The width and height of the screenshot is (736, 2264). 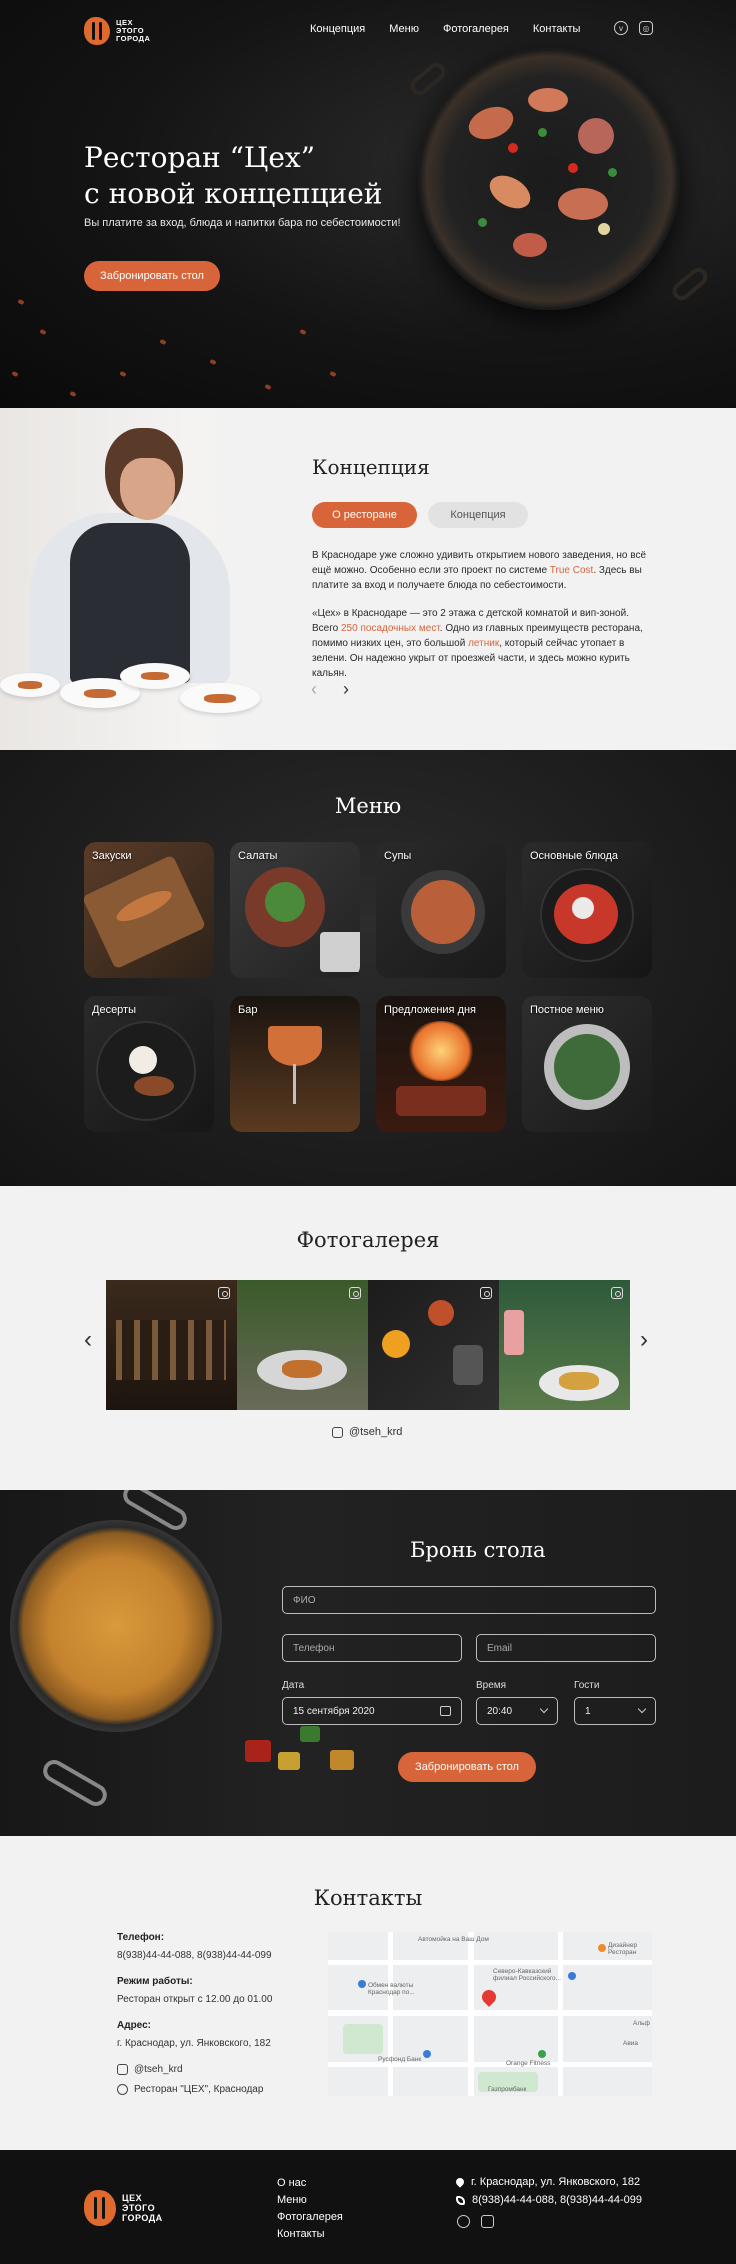 What do you see at coordinates (517, 1711) in the screenshot?
I see `time-select: 20:40` at bounding box center [517, 1711].